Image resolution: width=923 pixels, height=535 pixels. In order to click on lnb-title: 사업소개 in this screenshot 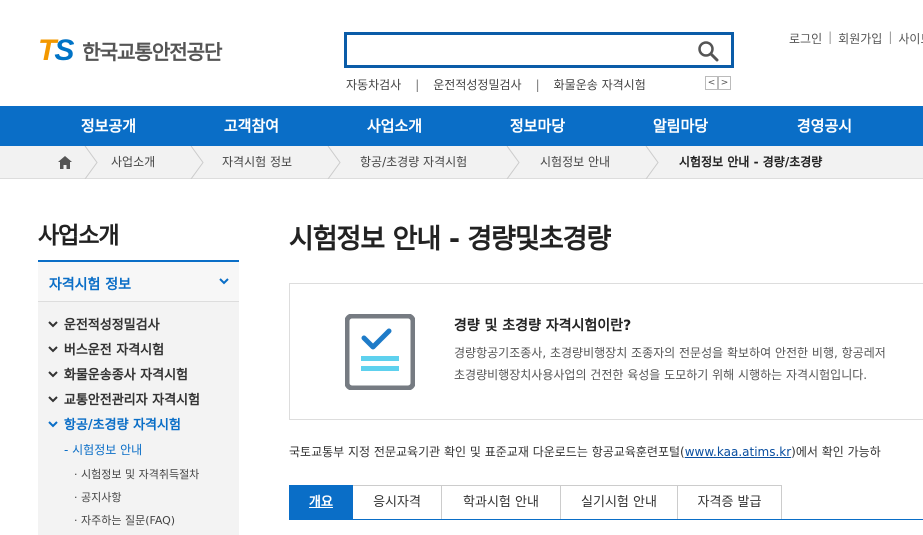, I will do `click(79, 236)`.